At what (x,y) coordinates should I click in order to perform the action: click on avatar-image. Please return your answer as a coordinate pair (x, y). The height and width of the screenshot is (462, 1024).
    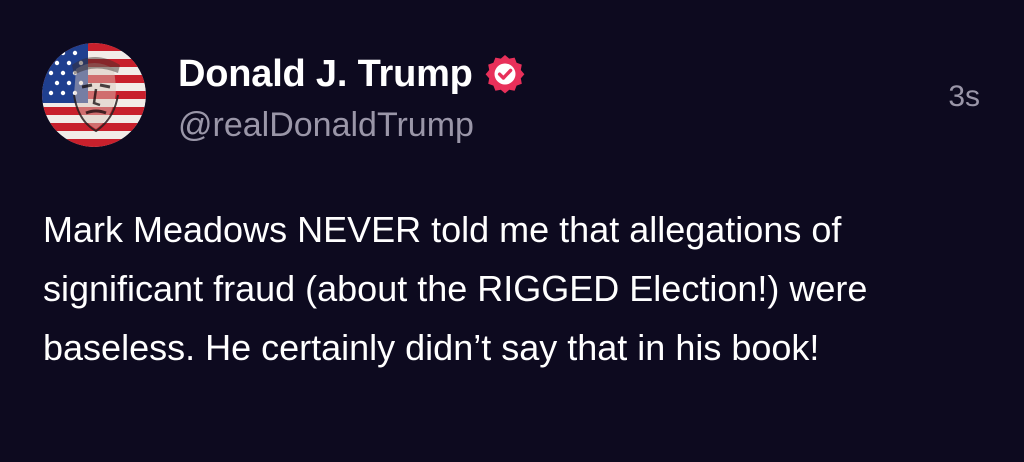
    Looking at the image, I should click on (94, 95).